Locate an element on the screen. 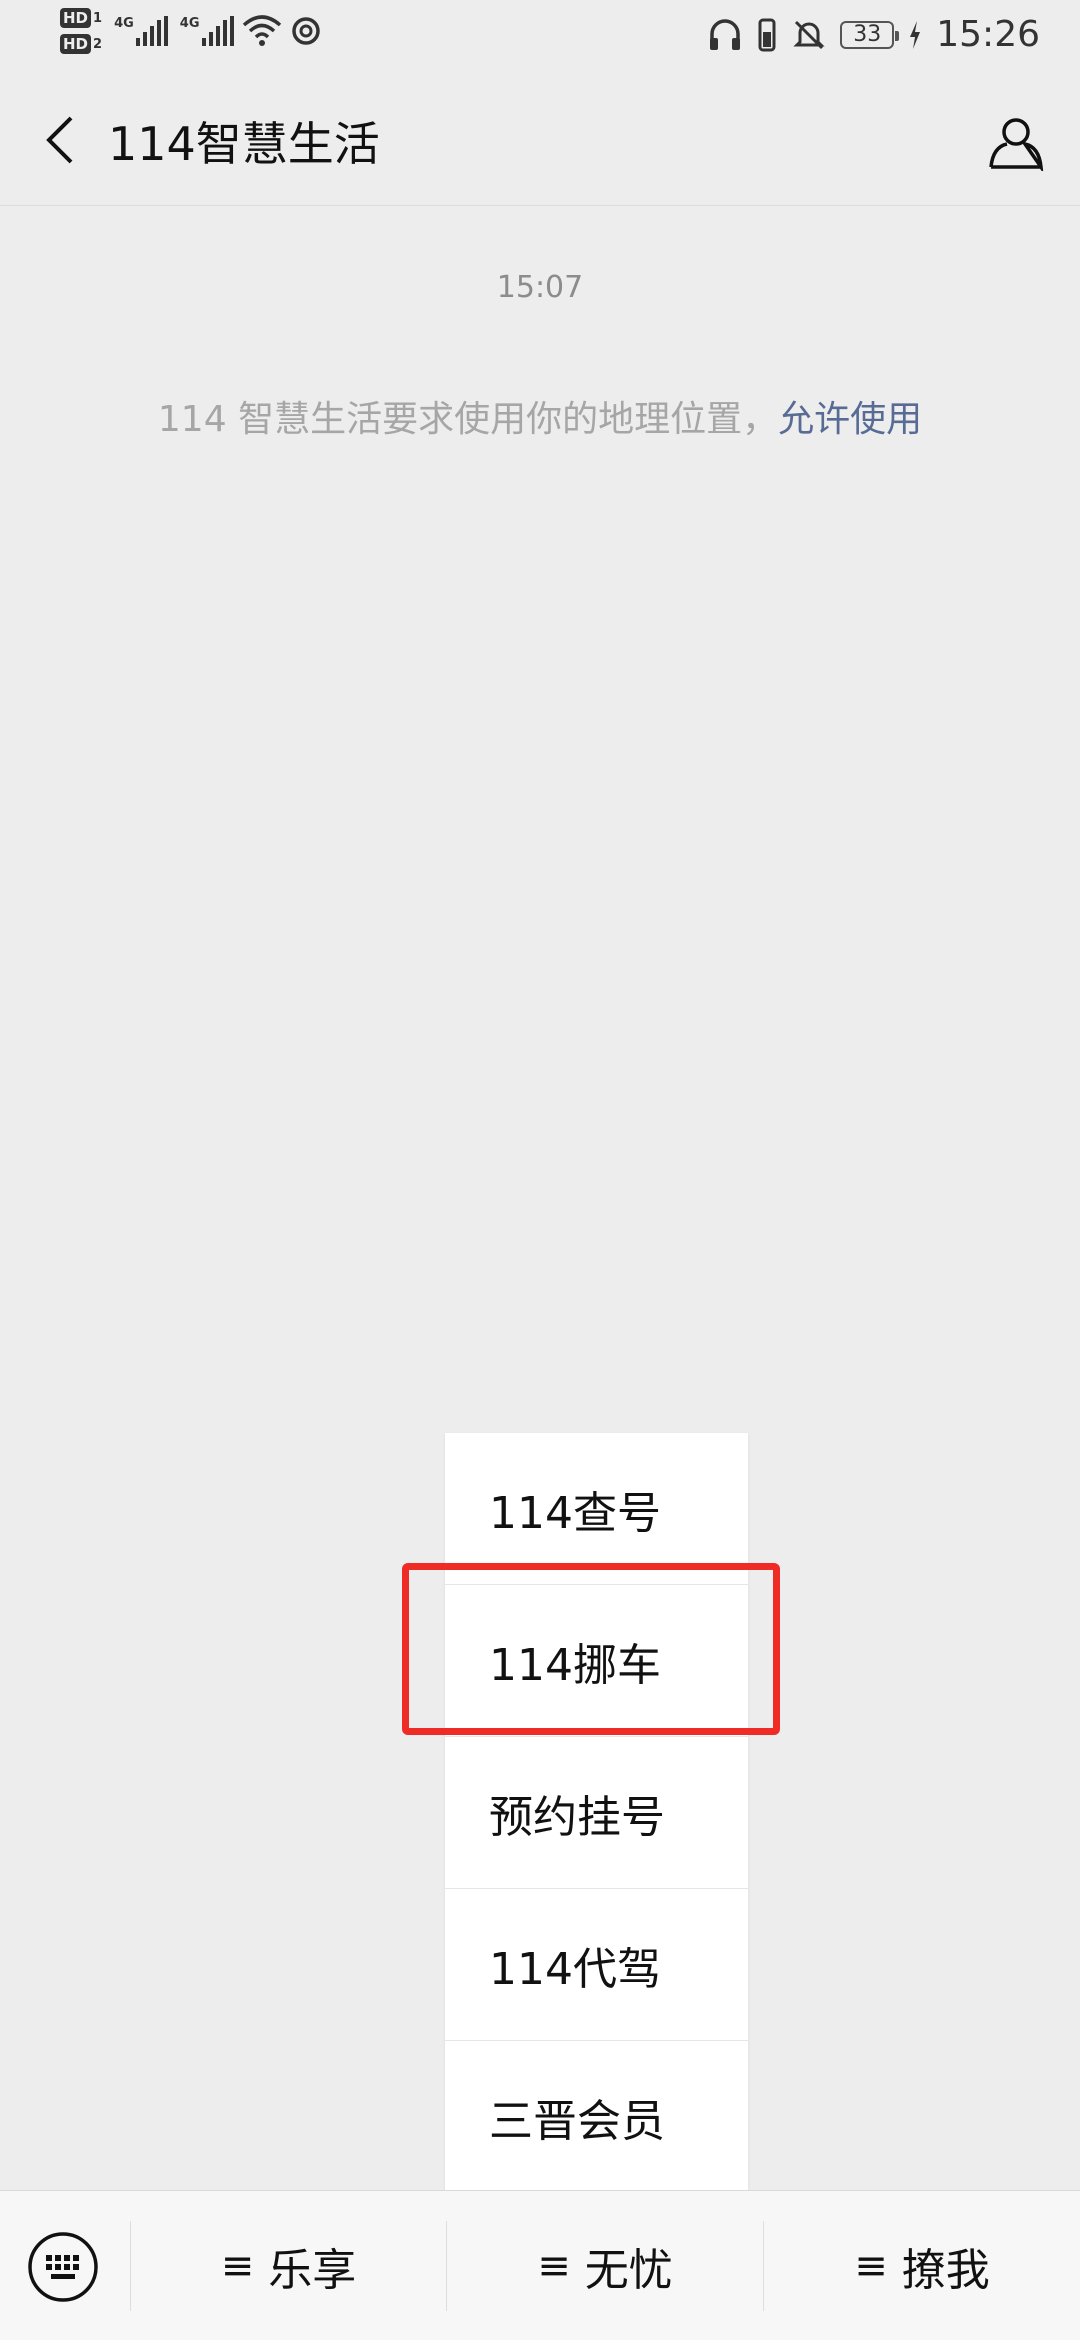 Image resolution: width=1080 pixels, height=2340 pixels. battery-indicator: 33 is located at coordinates (870, 34).